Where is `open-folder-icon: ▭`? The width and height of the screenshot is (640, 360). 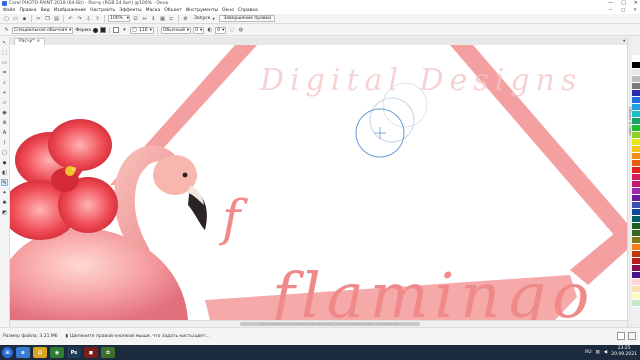
open-folder-icon: ▭ is located at coordinates (15, 18).